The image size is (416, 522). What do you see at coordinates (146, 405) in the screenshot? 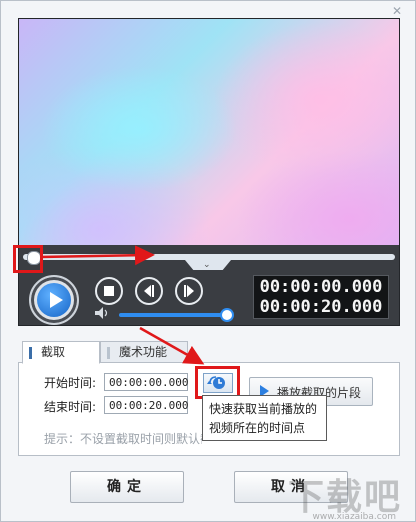
I see `end-time-field: 00:00:20.000` at bounding box center [146, 405].